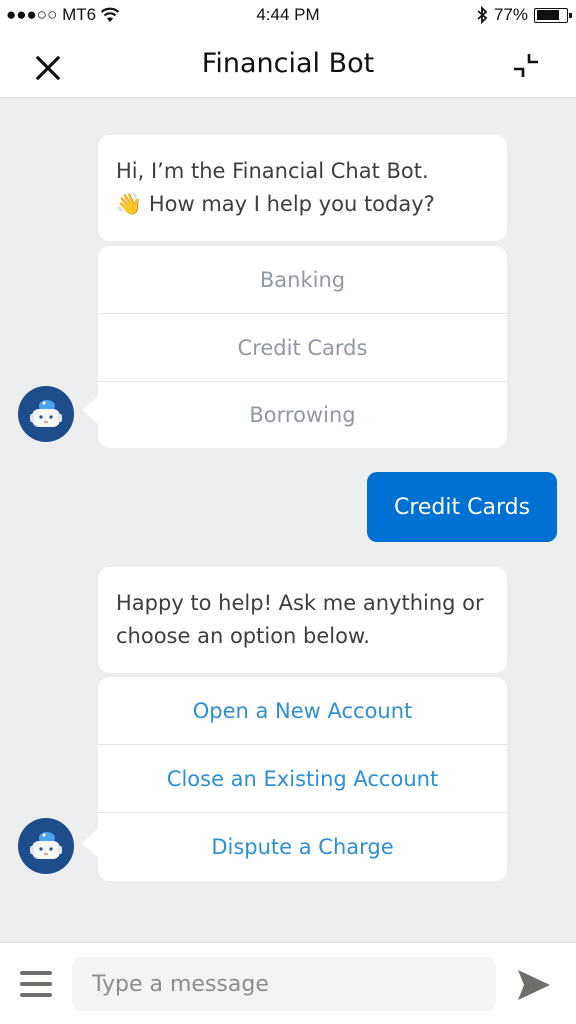 This screenshot has height=1024, width=576. I want to click on status-right: 77%, so click(524, 15).